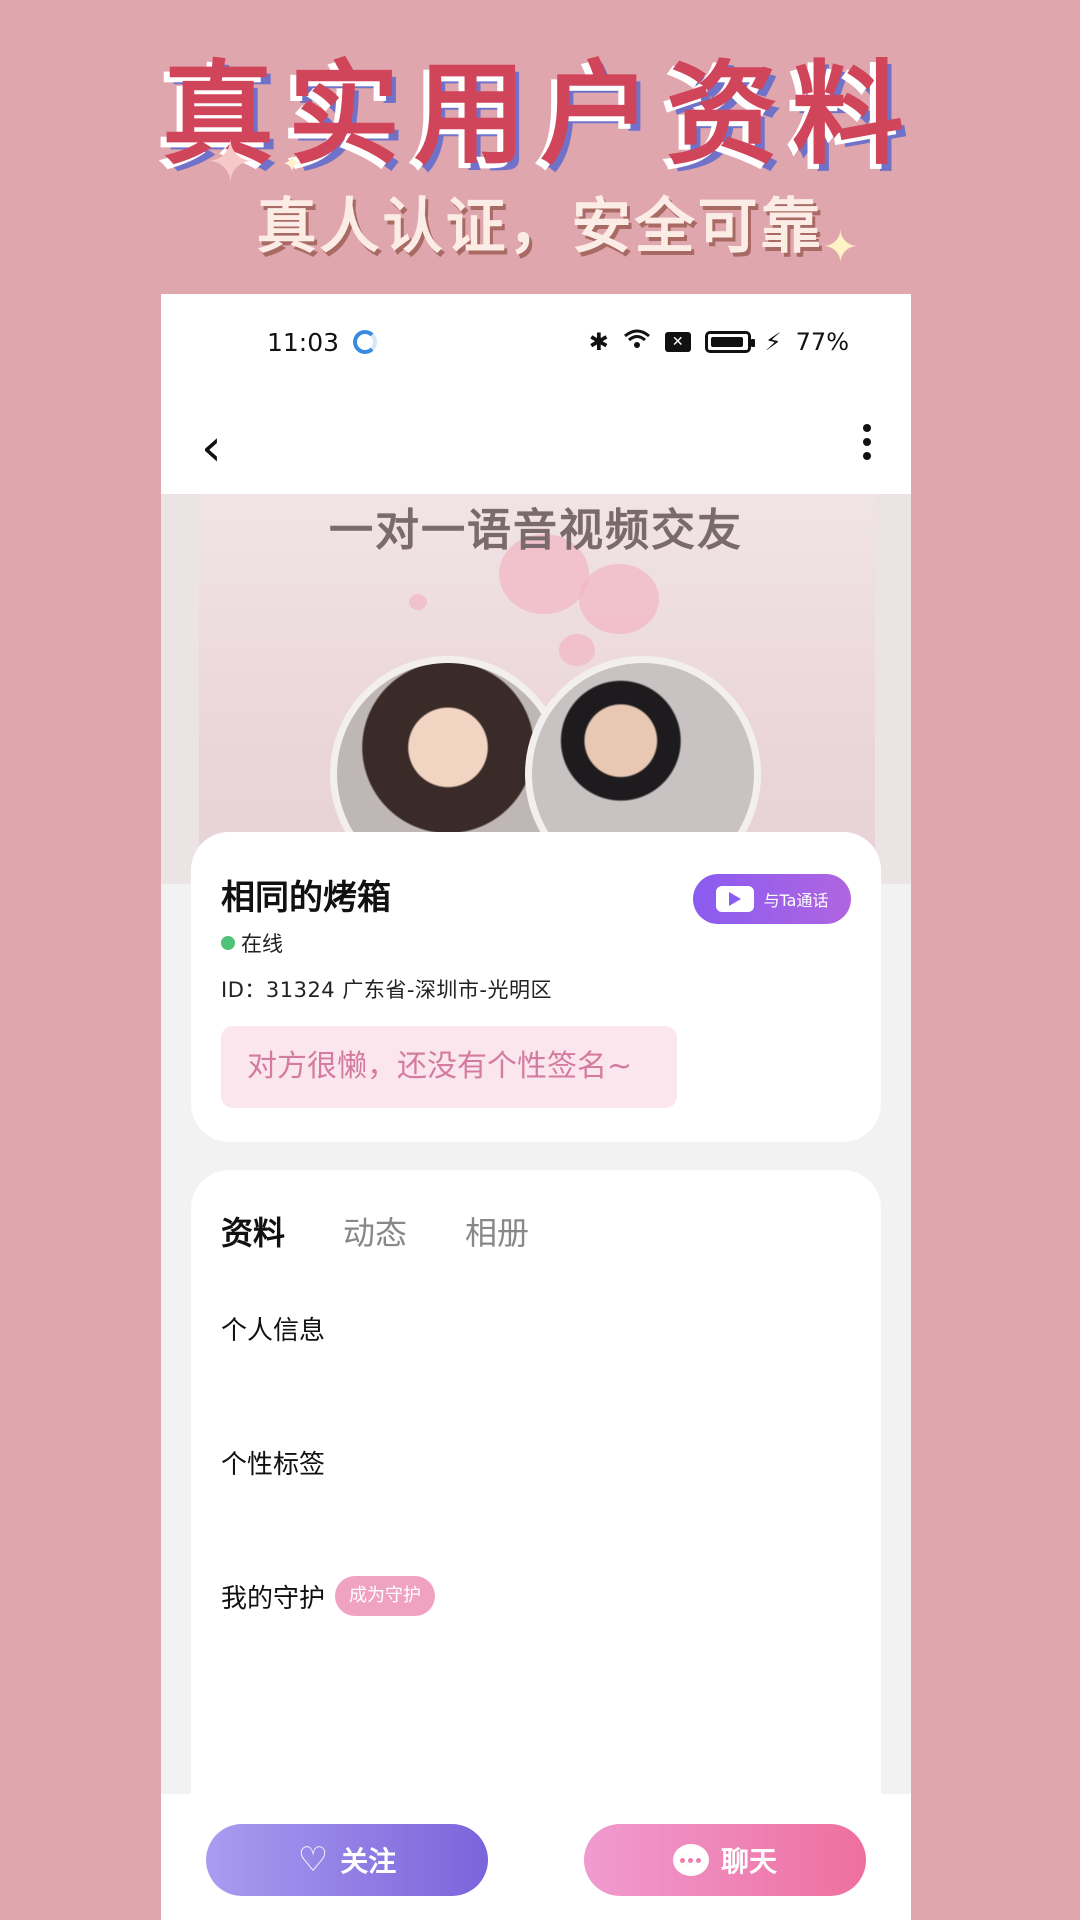  I want to click on my-guard-heading: 我的守护, so click(273, 1598).